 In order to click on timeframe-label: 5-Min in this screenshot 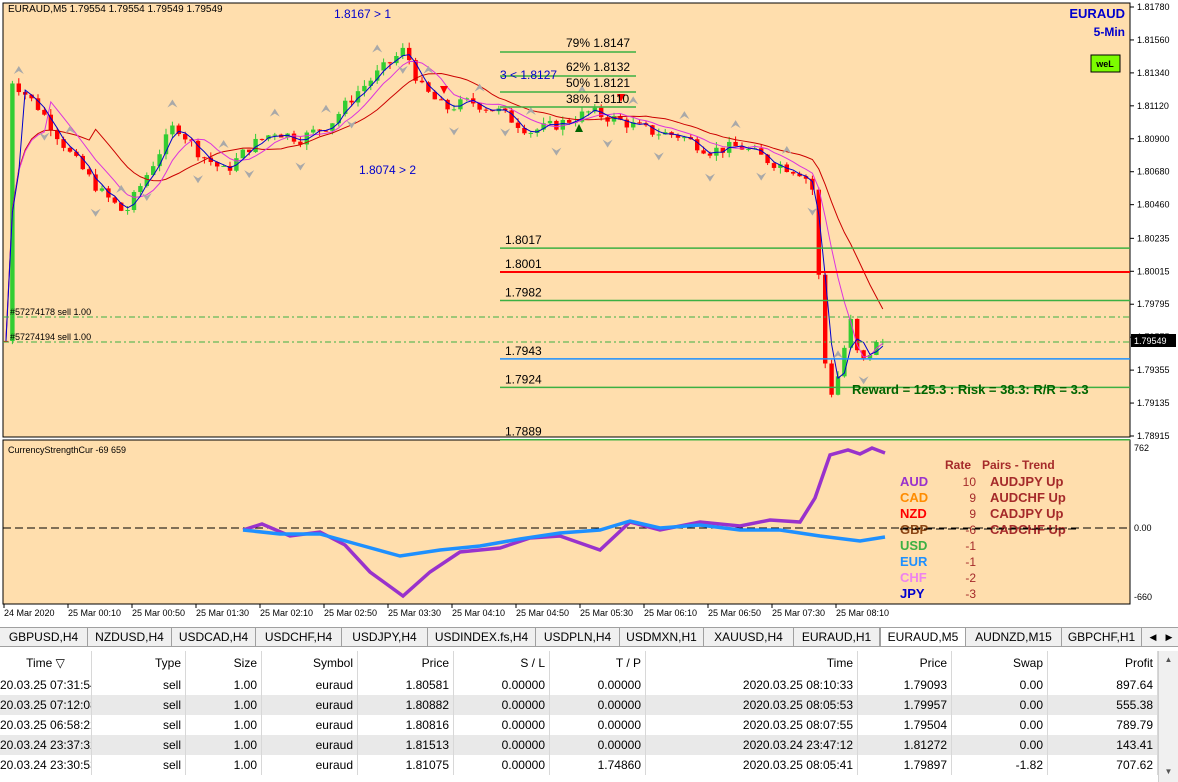, I will do `click(1109, 32)`.